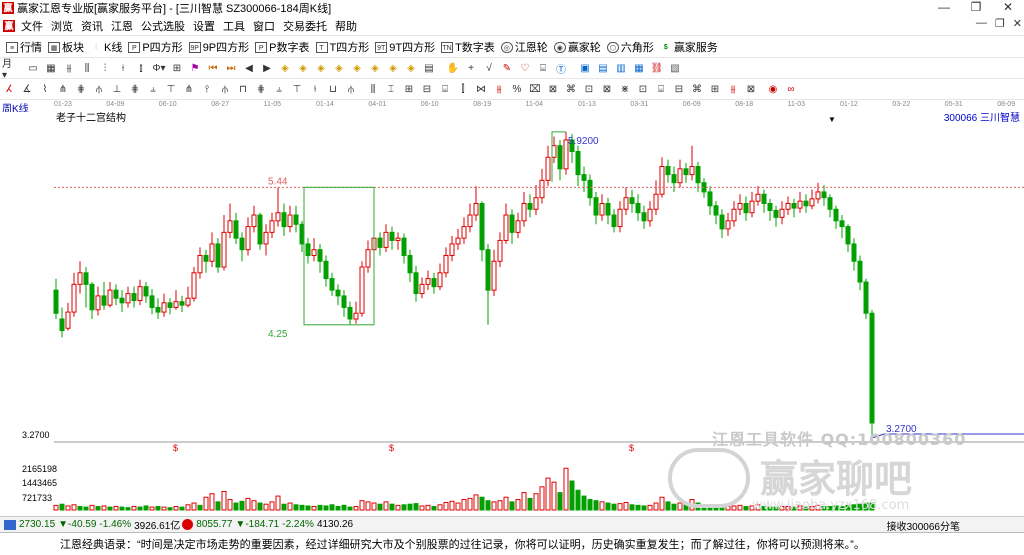 Image resolution: width=1024 pixels, height=555 pixels. What do you see at coordinates (9, 89) in the screenshot?
I see `fork-icon: ⵃ` at bounding box center [9, 89].